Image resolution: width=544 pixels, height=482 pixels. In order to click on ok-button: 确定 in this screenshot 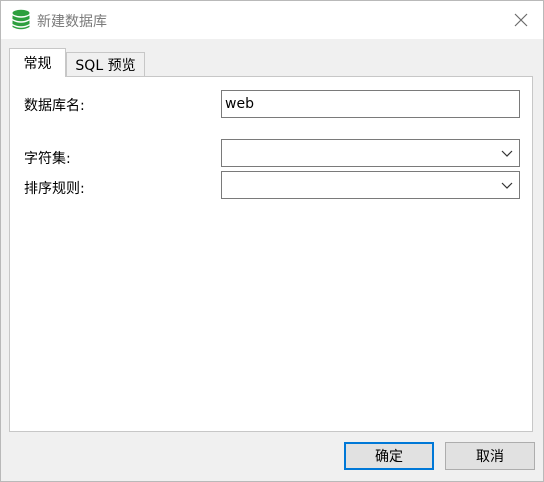, I will do `click(389, 456)`.